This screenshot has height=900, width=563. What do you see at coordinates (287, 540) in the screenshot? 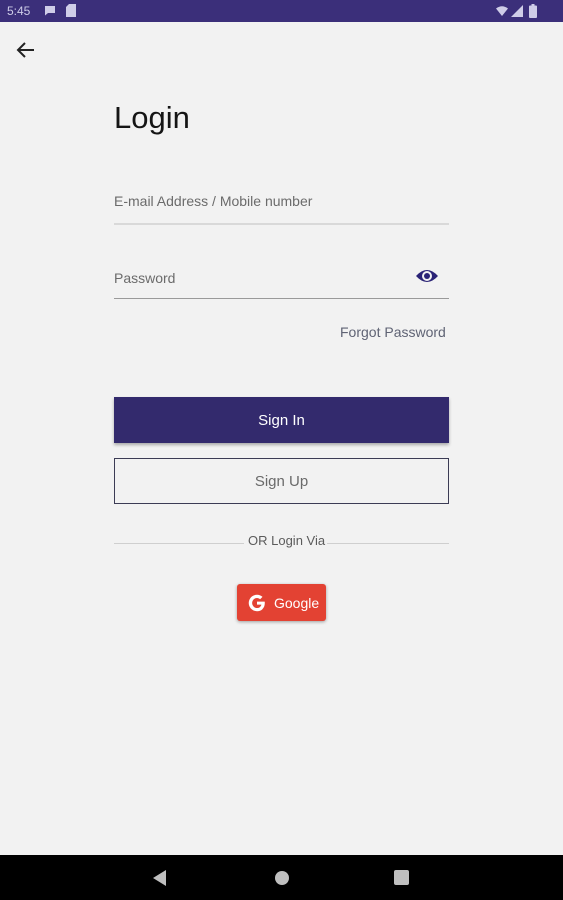
I see `divider-text: OR Login Via` at bounding box center [287, 540].